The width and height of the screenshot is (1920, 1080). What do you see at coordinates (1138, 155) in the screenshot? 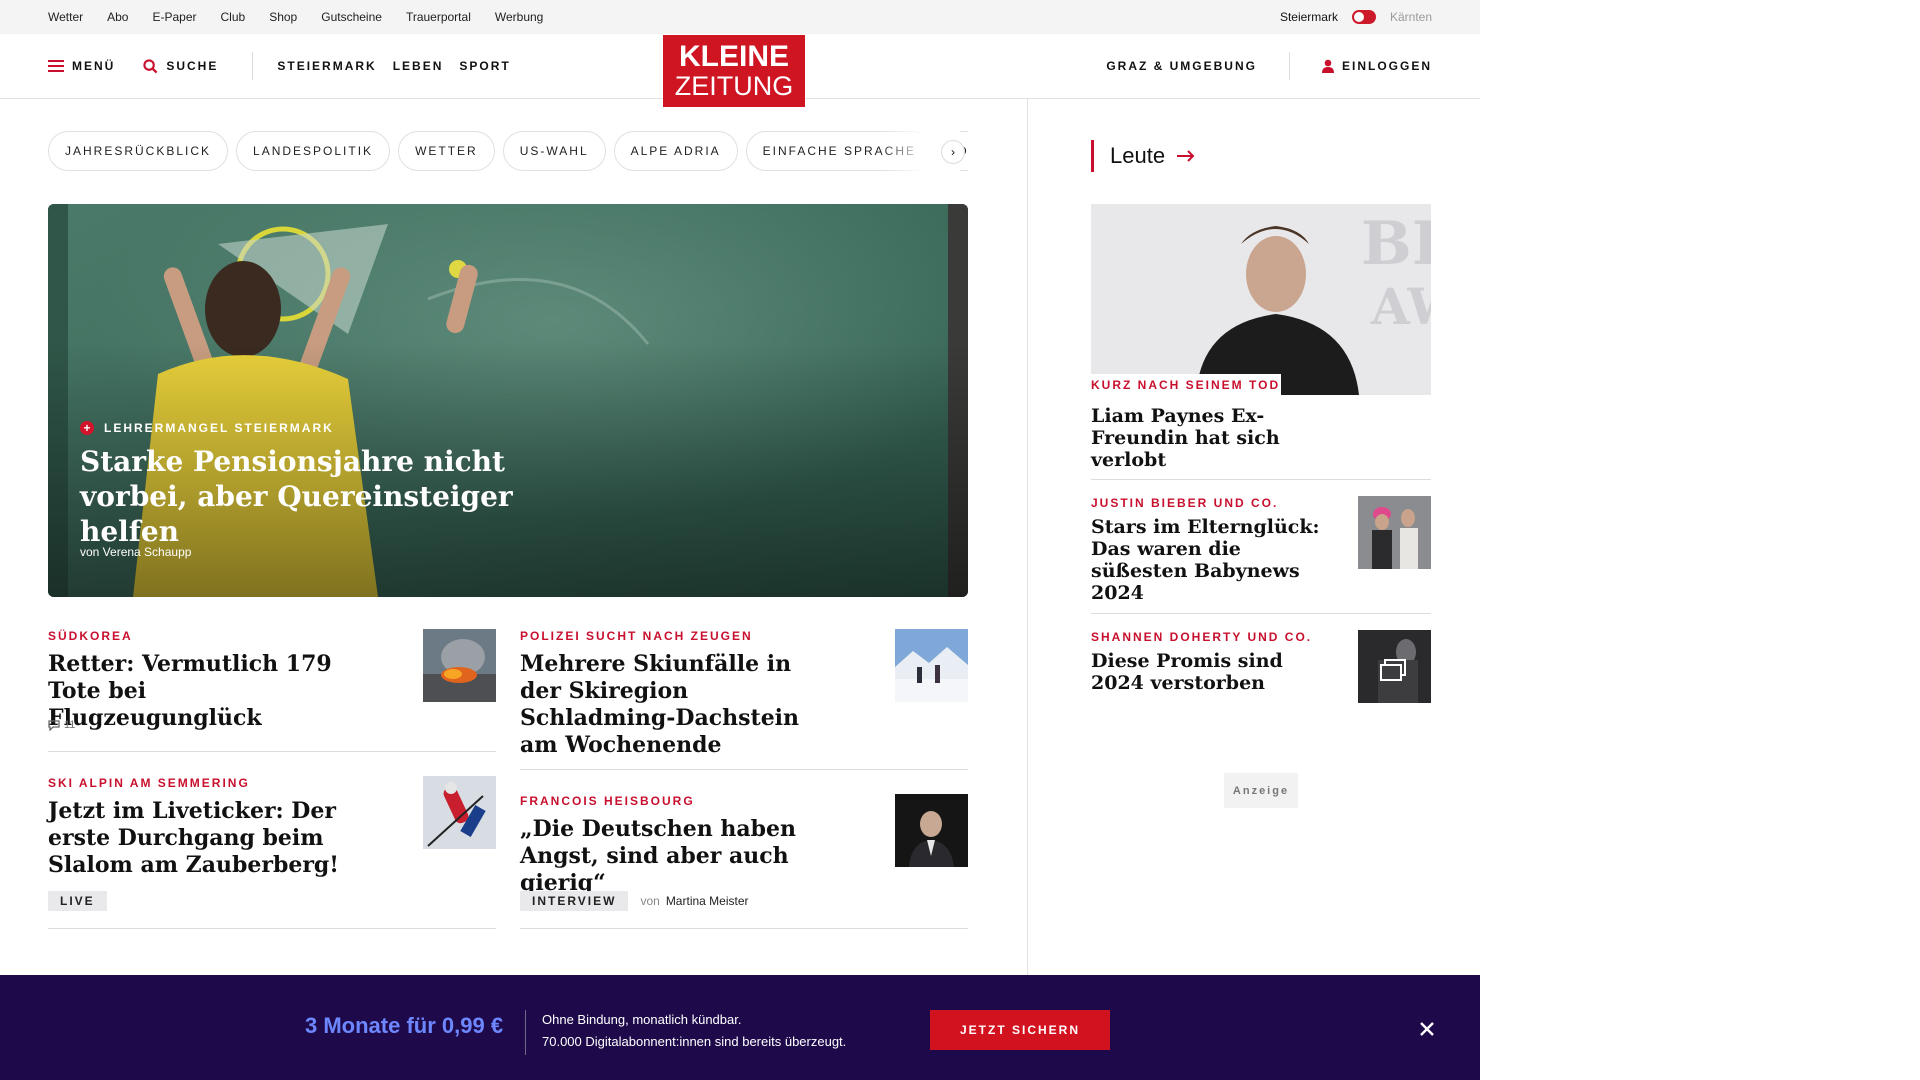
I see `leute-title: Leute` at bounding box center [1138, 155].